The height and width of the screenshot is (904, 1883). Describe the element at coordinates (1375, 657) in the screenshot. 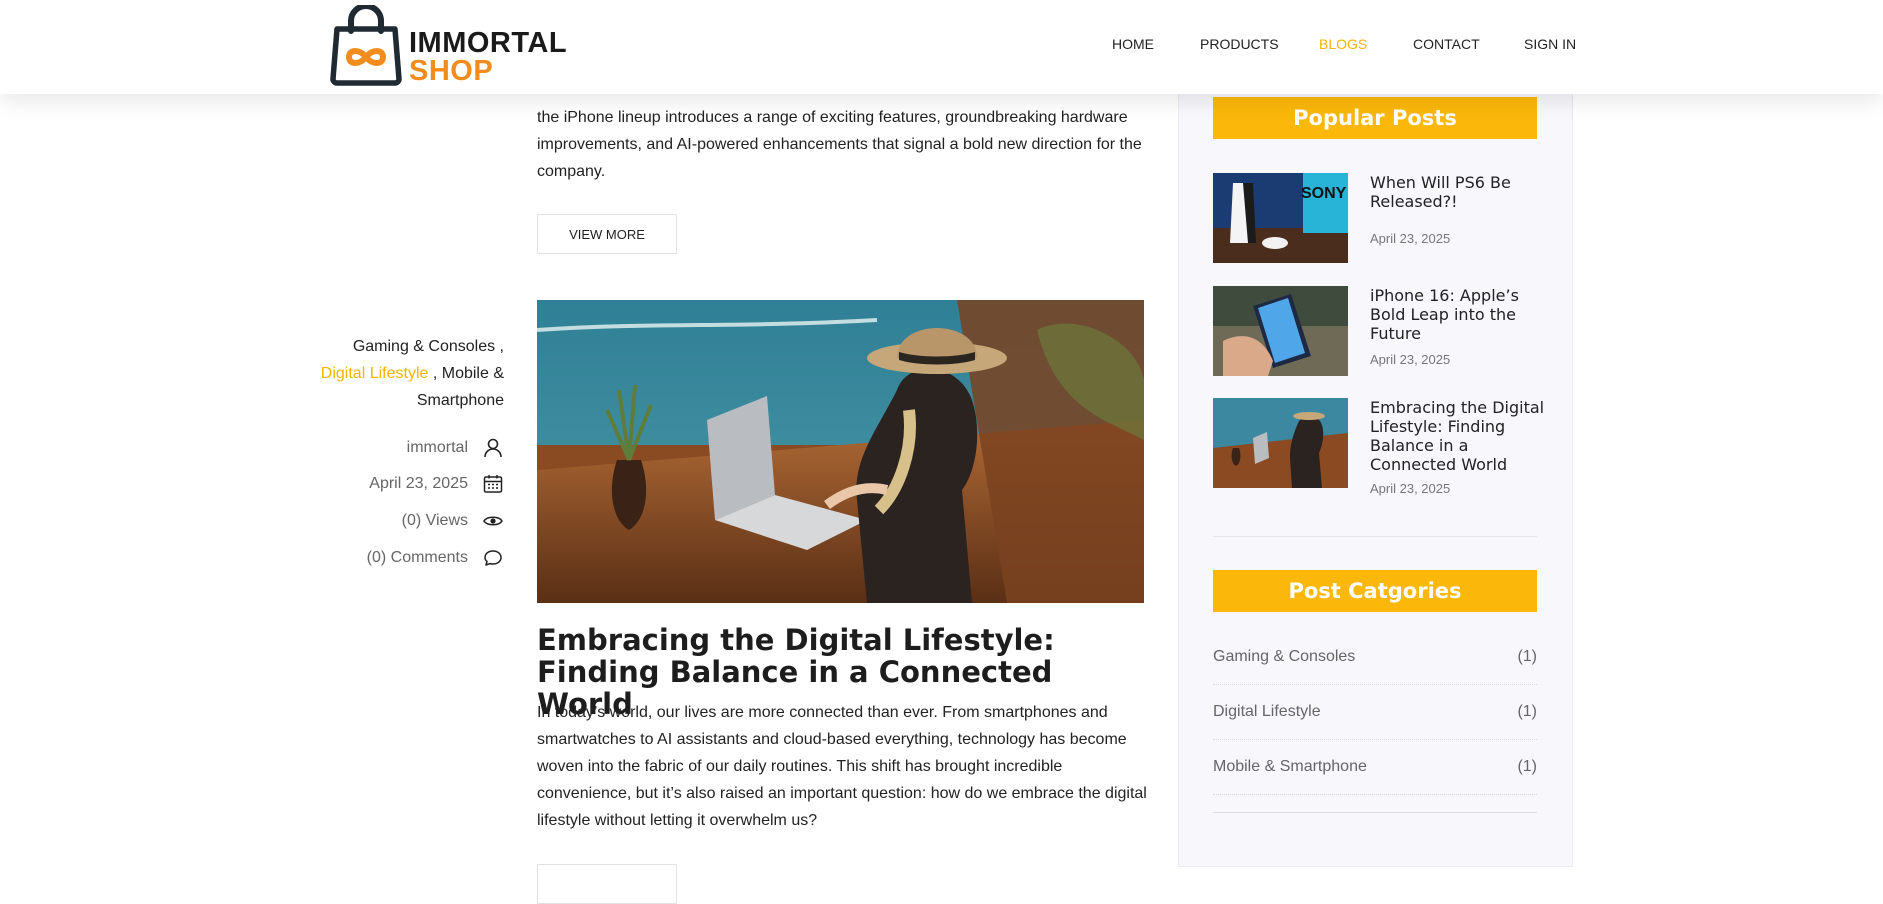

I see `category-item-gaming: Gaming & Consoles (1)` at that location.